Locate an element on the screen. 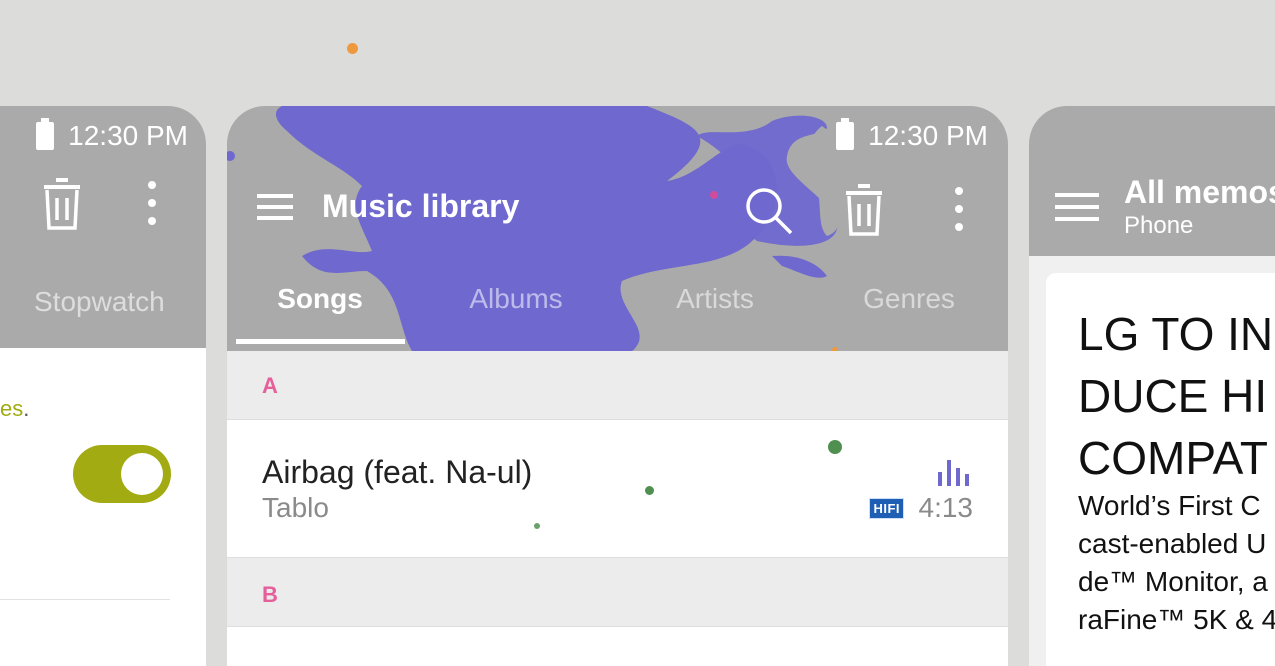 Image resolution: width=1275 pixels, height=666 pixels. active-tab-indicator is located at coordinates (320, 341).